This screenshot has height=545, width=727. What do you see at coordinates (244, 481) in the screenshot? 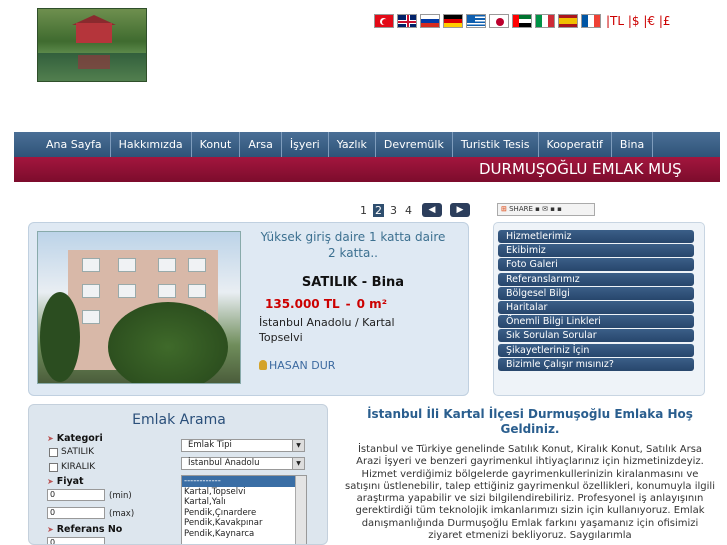
I see `district-option: ------------` at bounding box center [244, 481].